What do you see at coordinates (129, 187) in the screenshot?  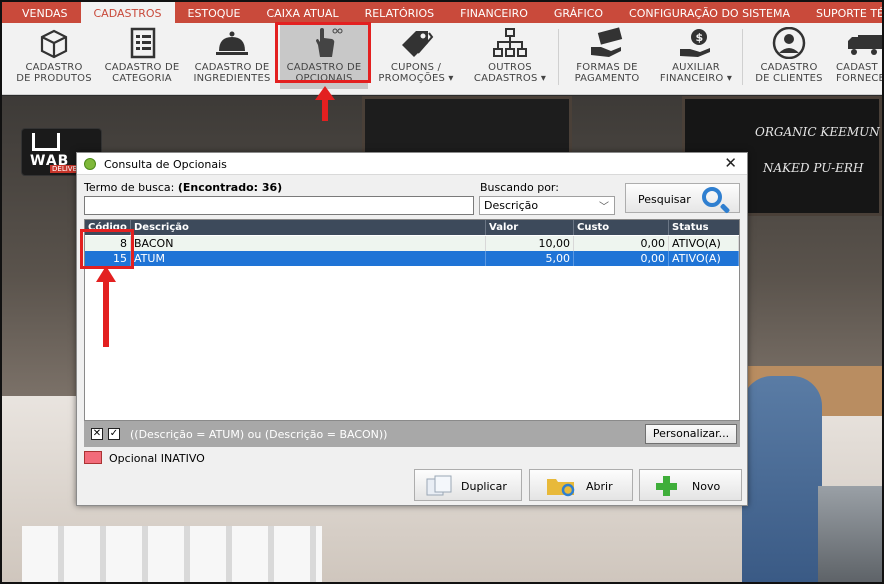 I see `search-label: Termo de busca:` at bounding box center [129, 187].